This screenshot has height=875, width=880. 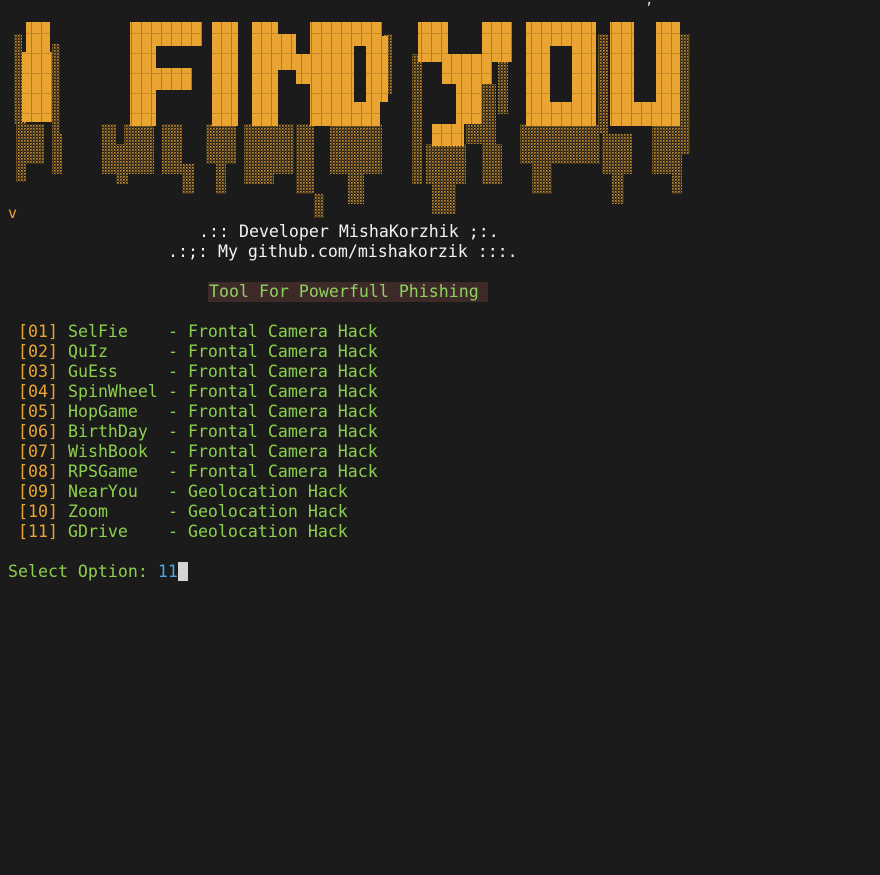 I want to click on menu-option-08: [08] RPSGame - Frontal Camera Hack, so click(x=198, y=472).